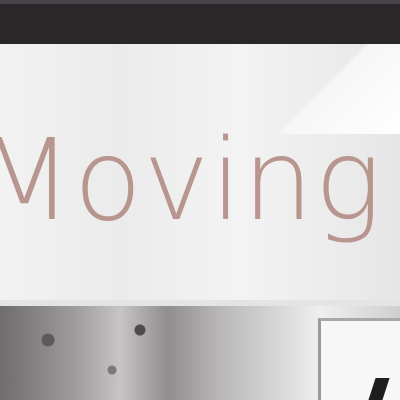 This screenshot has height=400, width=400. I want to click on hero-window-shape, so click(359, 359).